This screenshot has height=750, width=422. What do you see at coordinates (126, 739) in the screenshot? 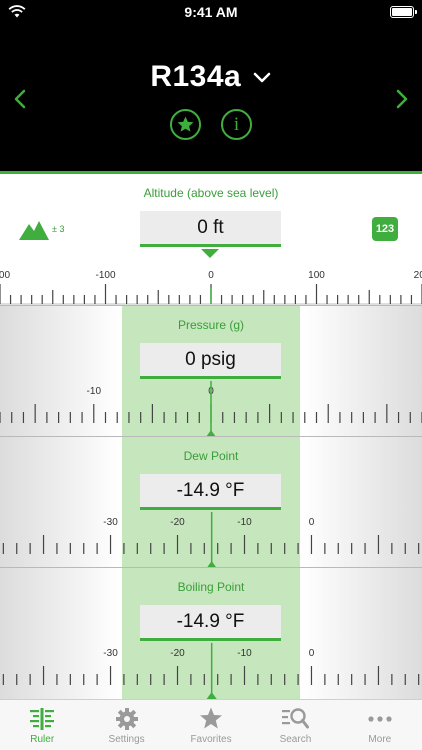
I see `tab-label: Settings` at bounding box center [126, 739].